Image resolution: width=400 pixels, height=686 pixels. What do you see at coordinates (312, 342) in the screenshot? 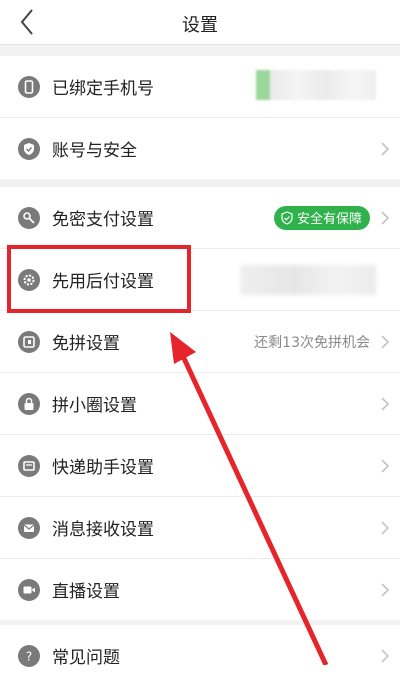
I see `remaining-chances-text: 还剩13次免拼机会` at bounding box center [312, 342].